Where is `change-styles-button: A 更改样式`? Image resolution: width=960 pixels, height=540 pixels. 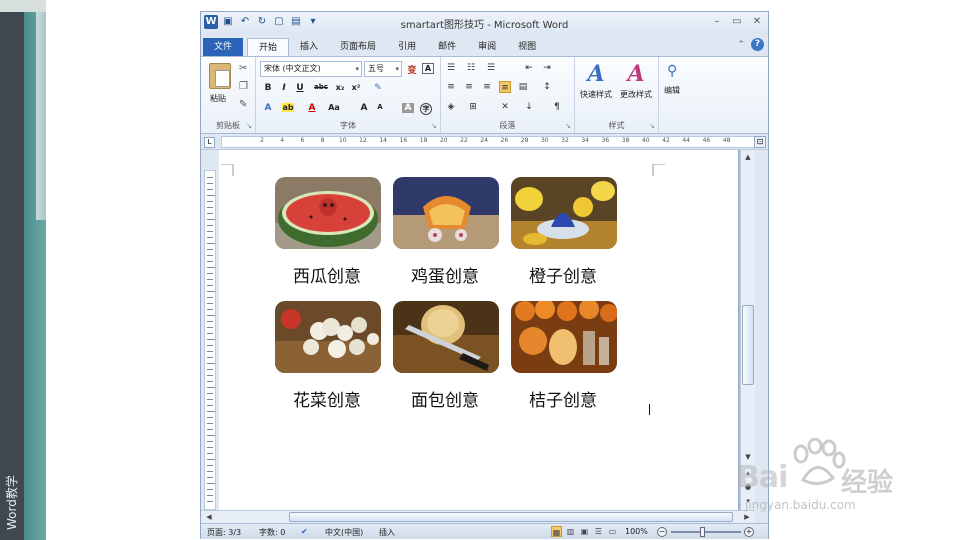 change-styles-button: A 更改样式 is located at coordinates (636, 79).